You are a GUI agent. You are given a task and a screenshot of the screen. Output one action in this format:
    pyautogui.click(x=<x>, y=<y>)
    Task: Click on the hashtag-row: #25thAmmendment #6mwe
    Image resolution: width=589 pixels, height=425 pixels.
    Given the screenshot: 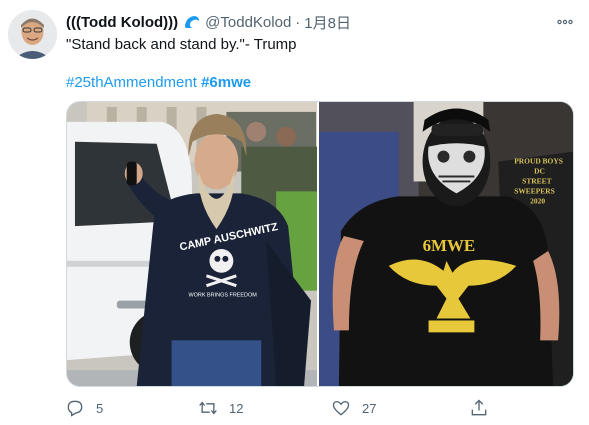 What is the action you would take?
    pyautogui.click(x=158, y=82)
    